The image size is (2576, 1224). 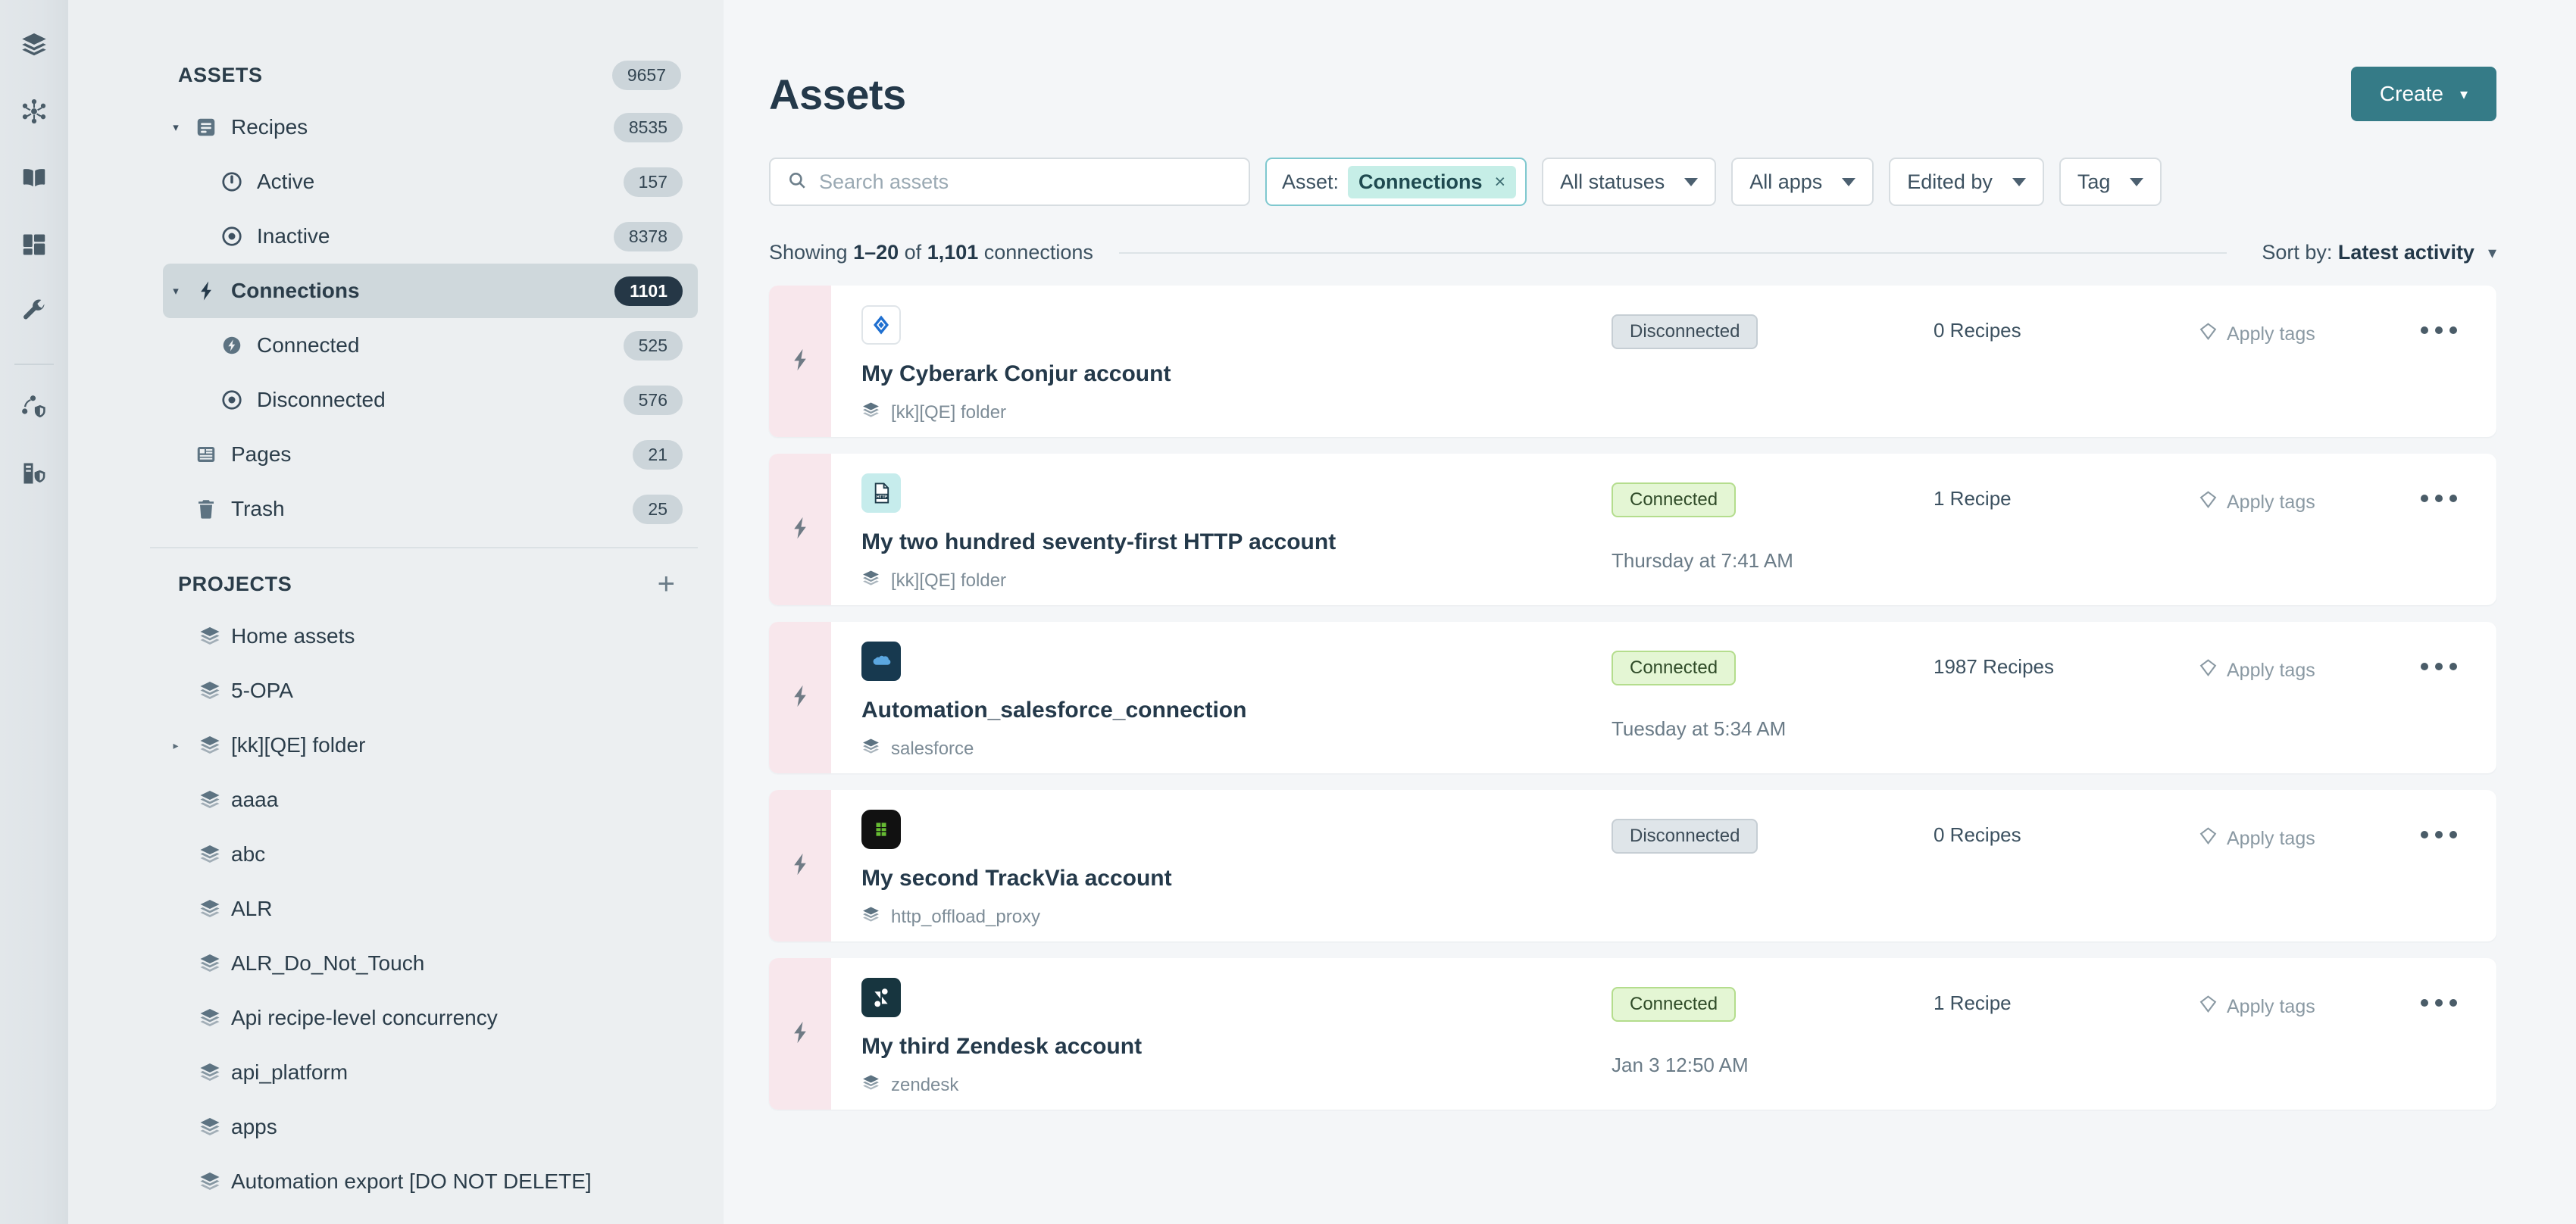 I want to click on last-activity-time: Tuesday at 5:34 AM, so click(x=1699, y=728).